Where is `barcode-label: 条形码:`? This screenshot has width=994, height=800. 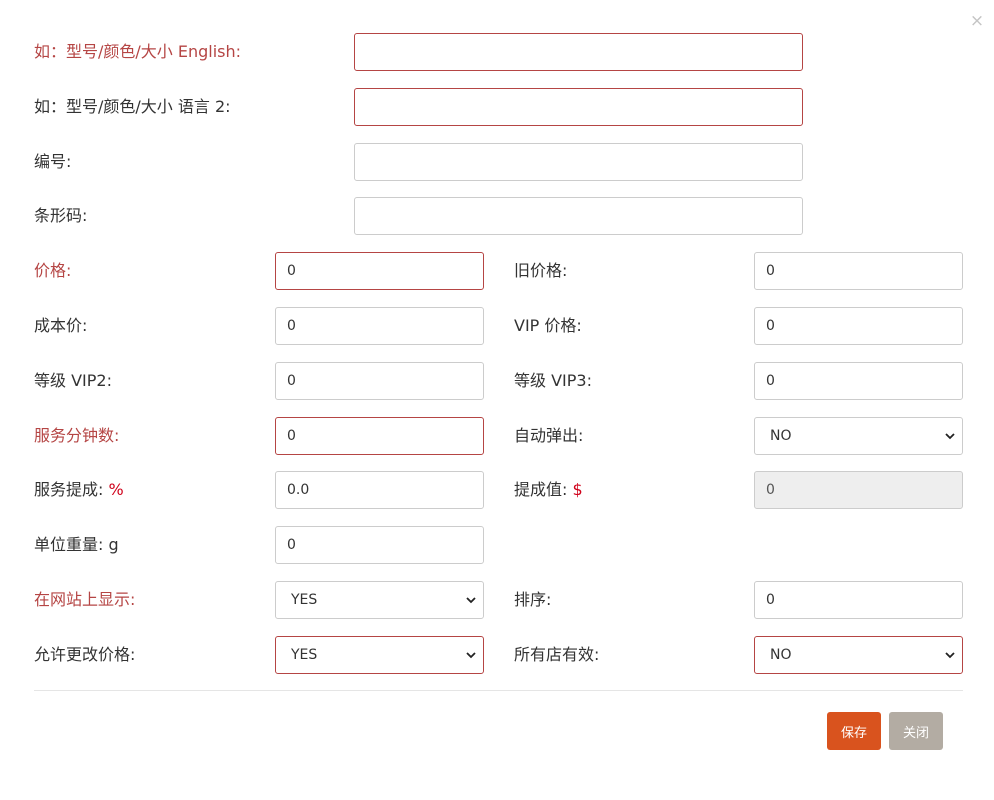 barcode-label: 条形码: is located at coordinates (61, 215).